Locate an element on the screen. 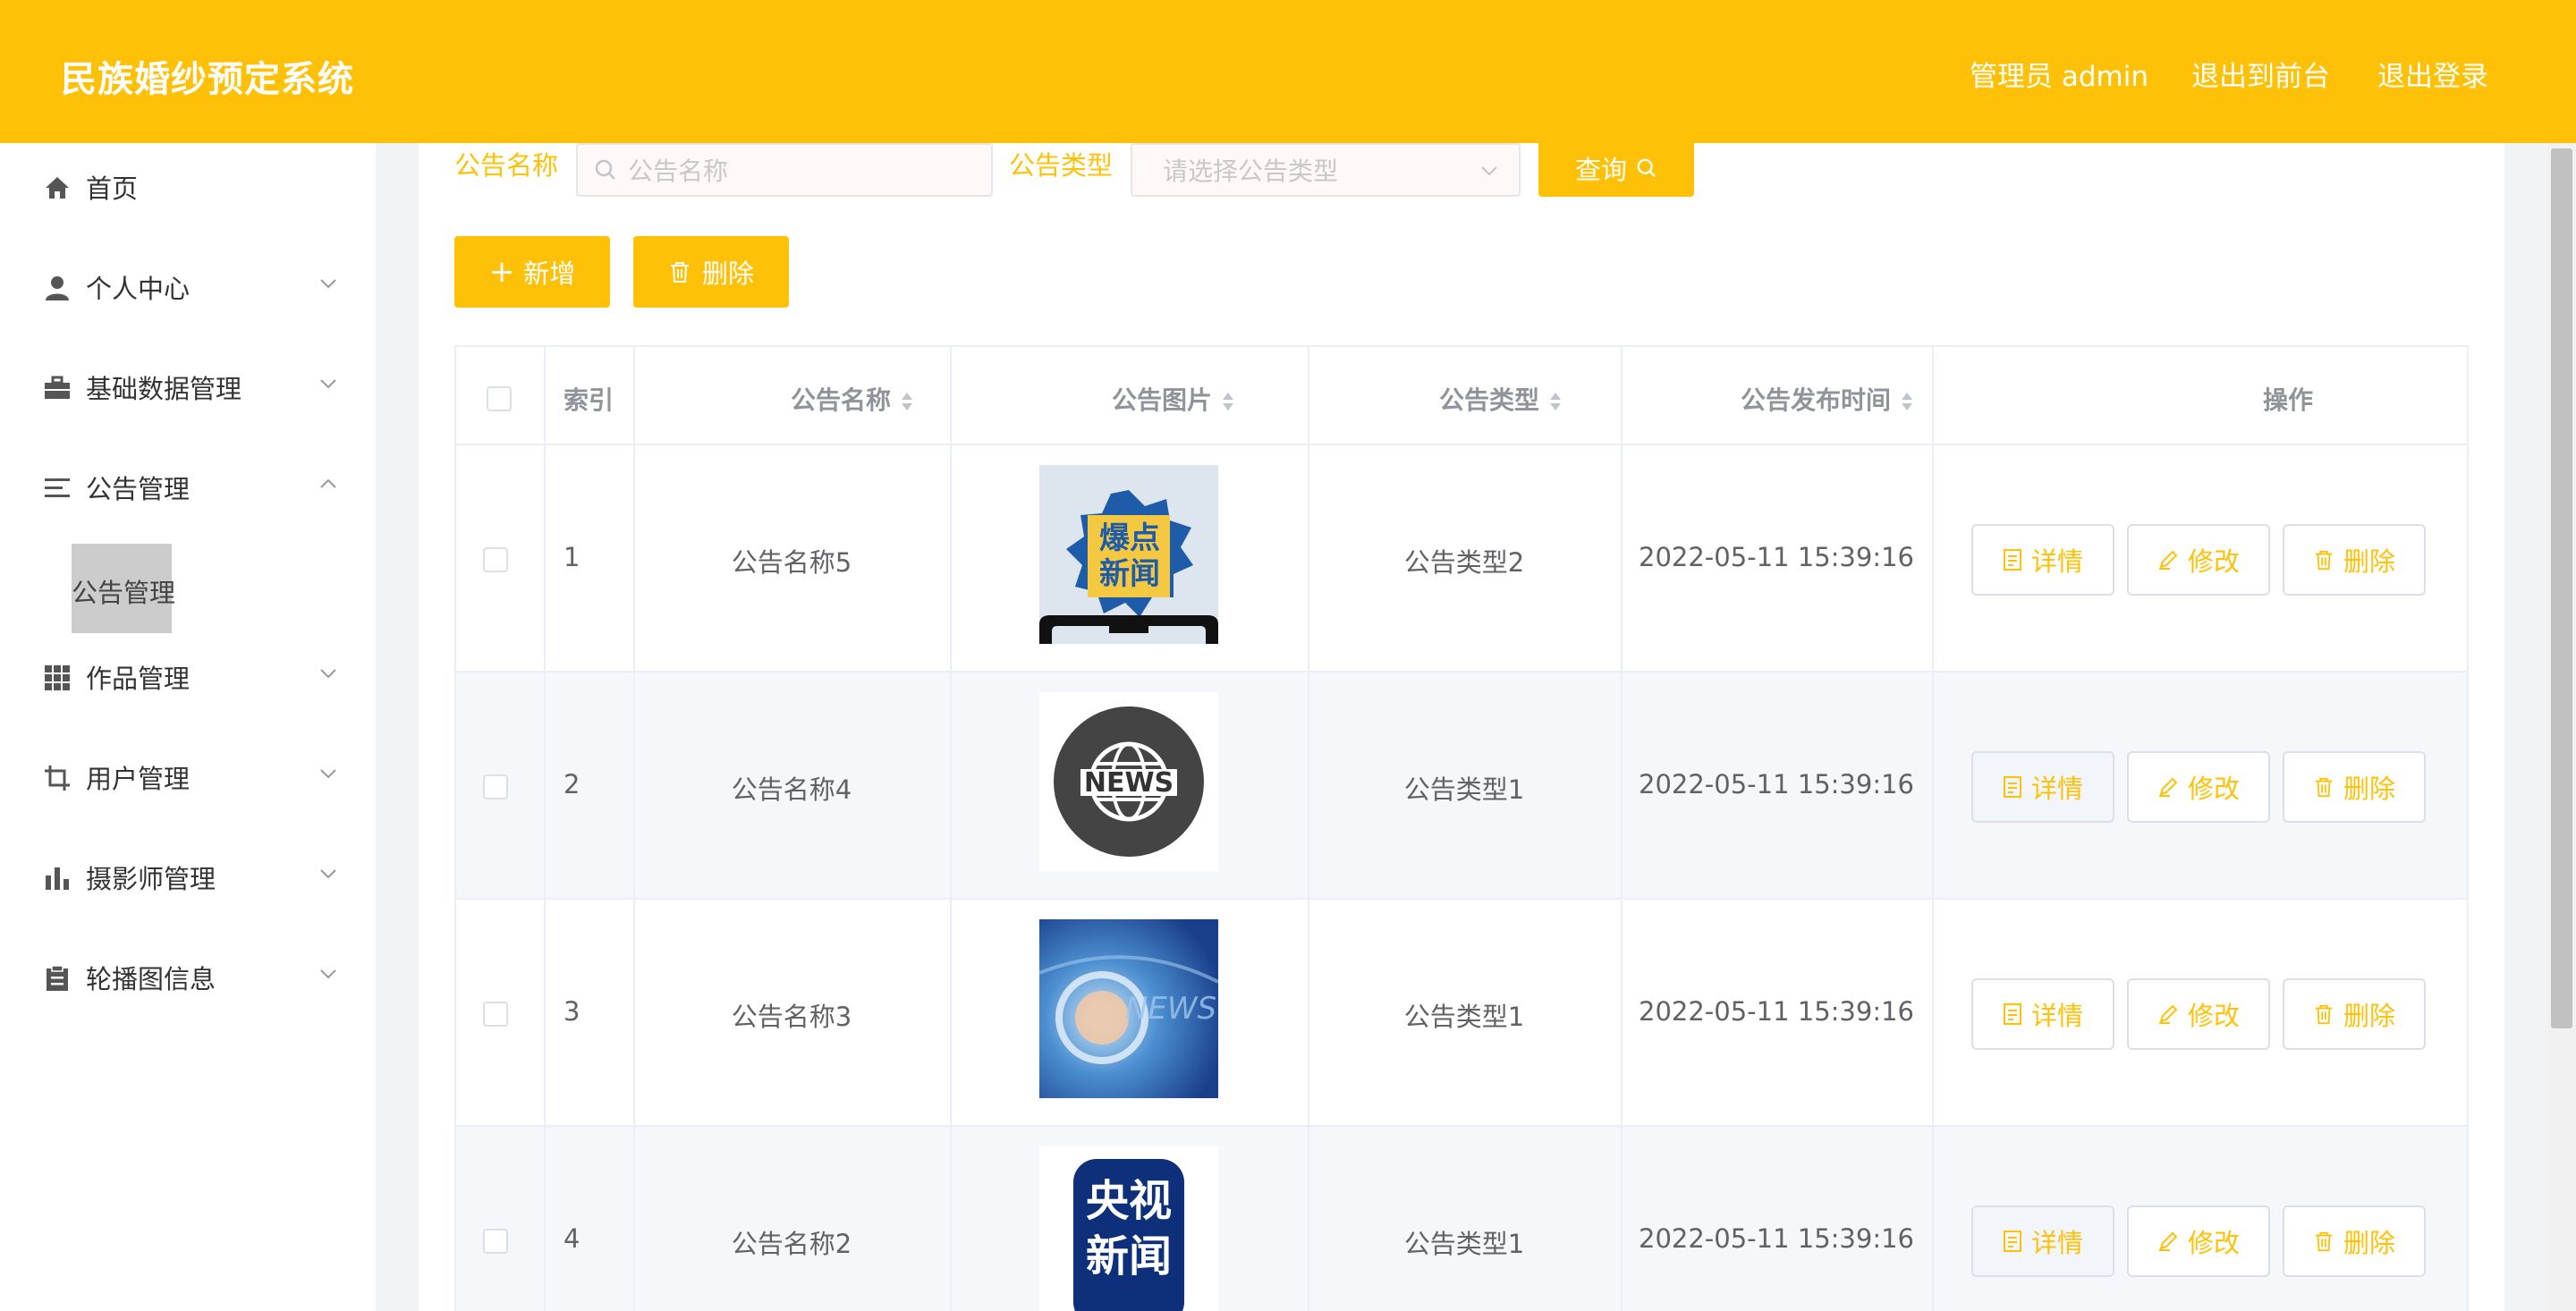 This screenshot has height=1311, width=2576. cell-notice-name: 公告名称5 is located at coordinates (791, 562).